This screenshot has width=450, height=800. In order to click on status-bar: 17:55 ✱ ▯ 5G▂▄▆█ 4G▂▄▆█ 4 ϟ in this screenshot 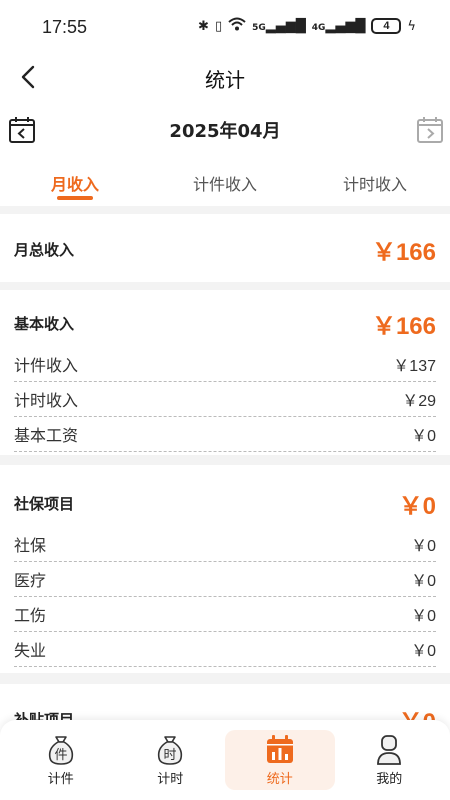, I will do `click(225, 26)`.